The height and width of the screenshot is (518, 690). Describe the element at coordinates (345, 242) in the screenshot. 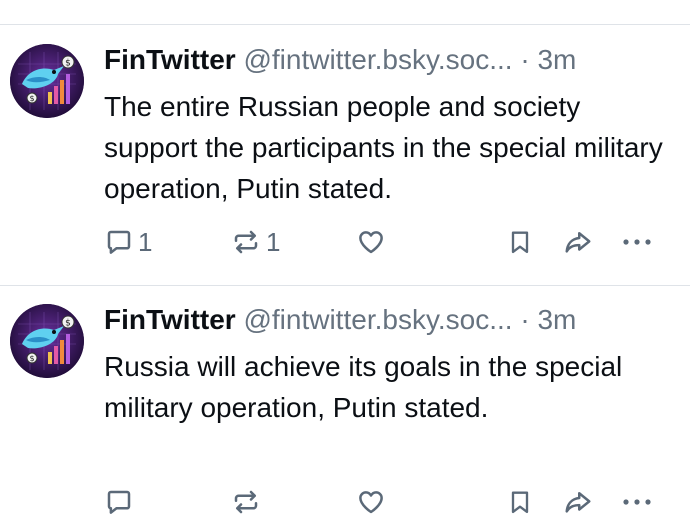

I see `post-actions: 1 1` at that location.